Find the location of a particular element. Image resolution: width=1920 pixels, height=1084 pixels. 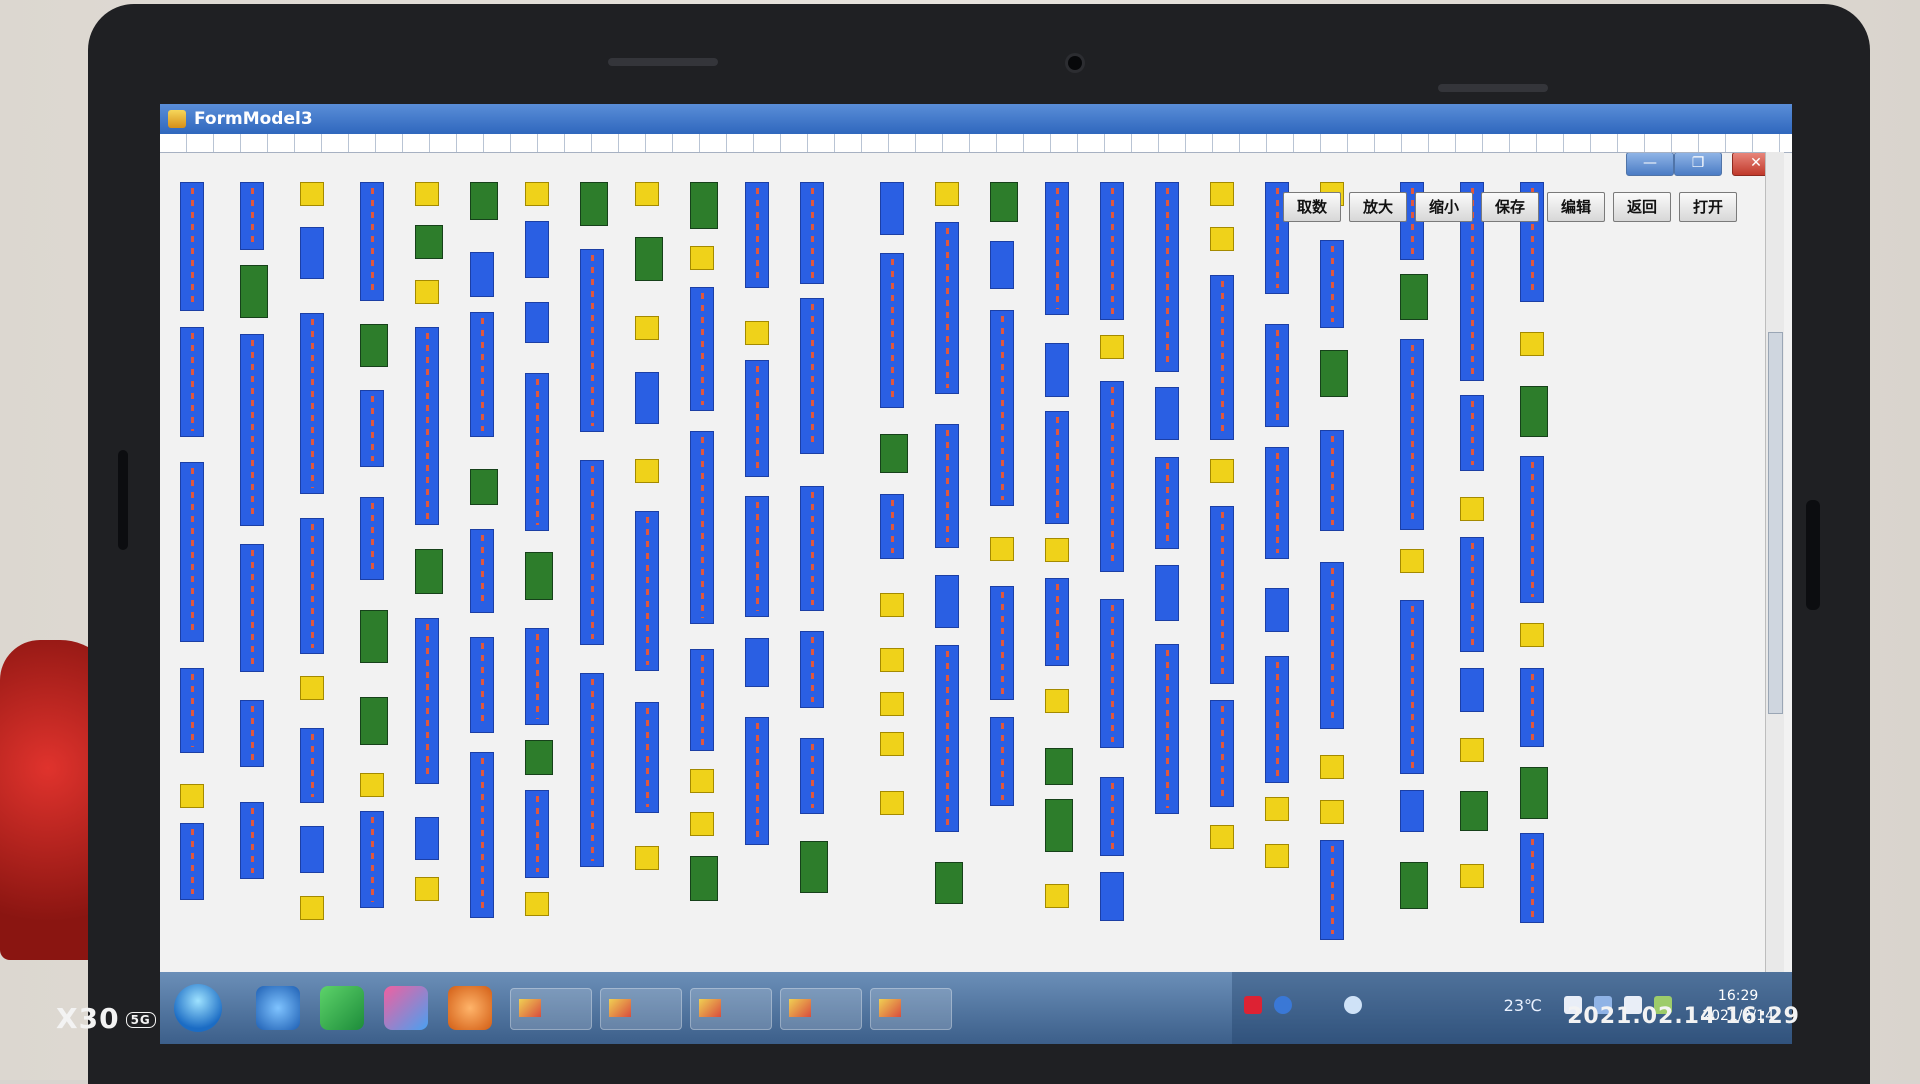

vertical-scrollbar is located at coordinates (1774, 562).